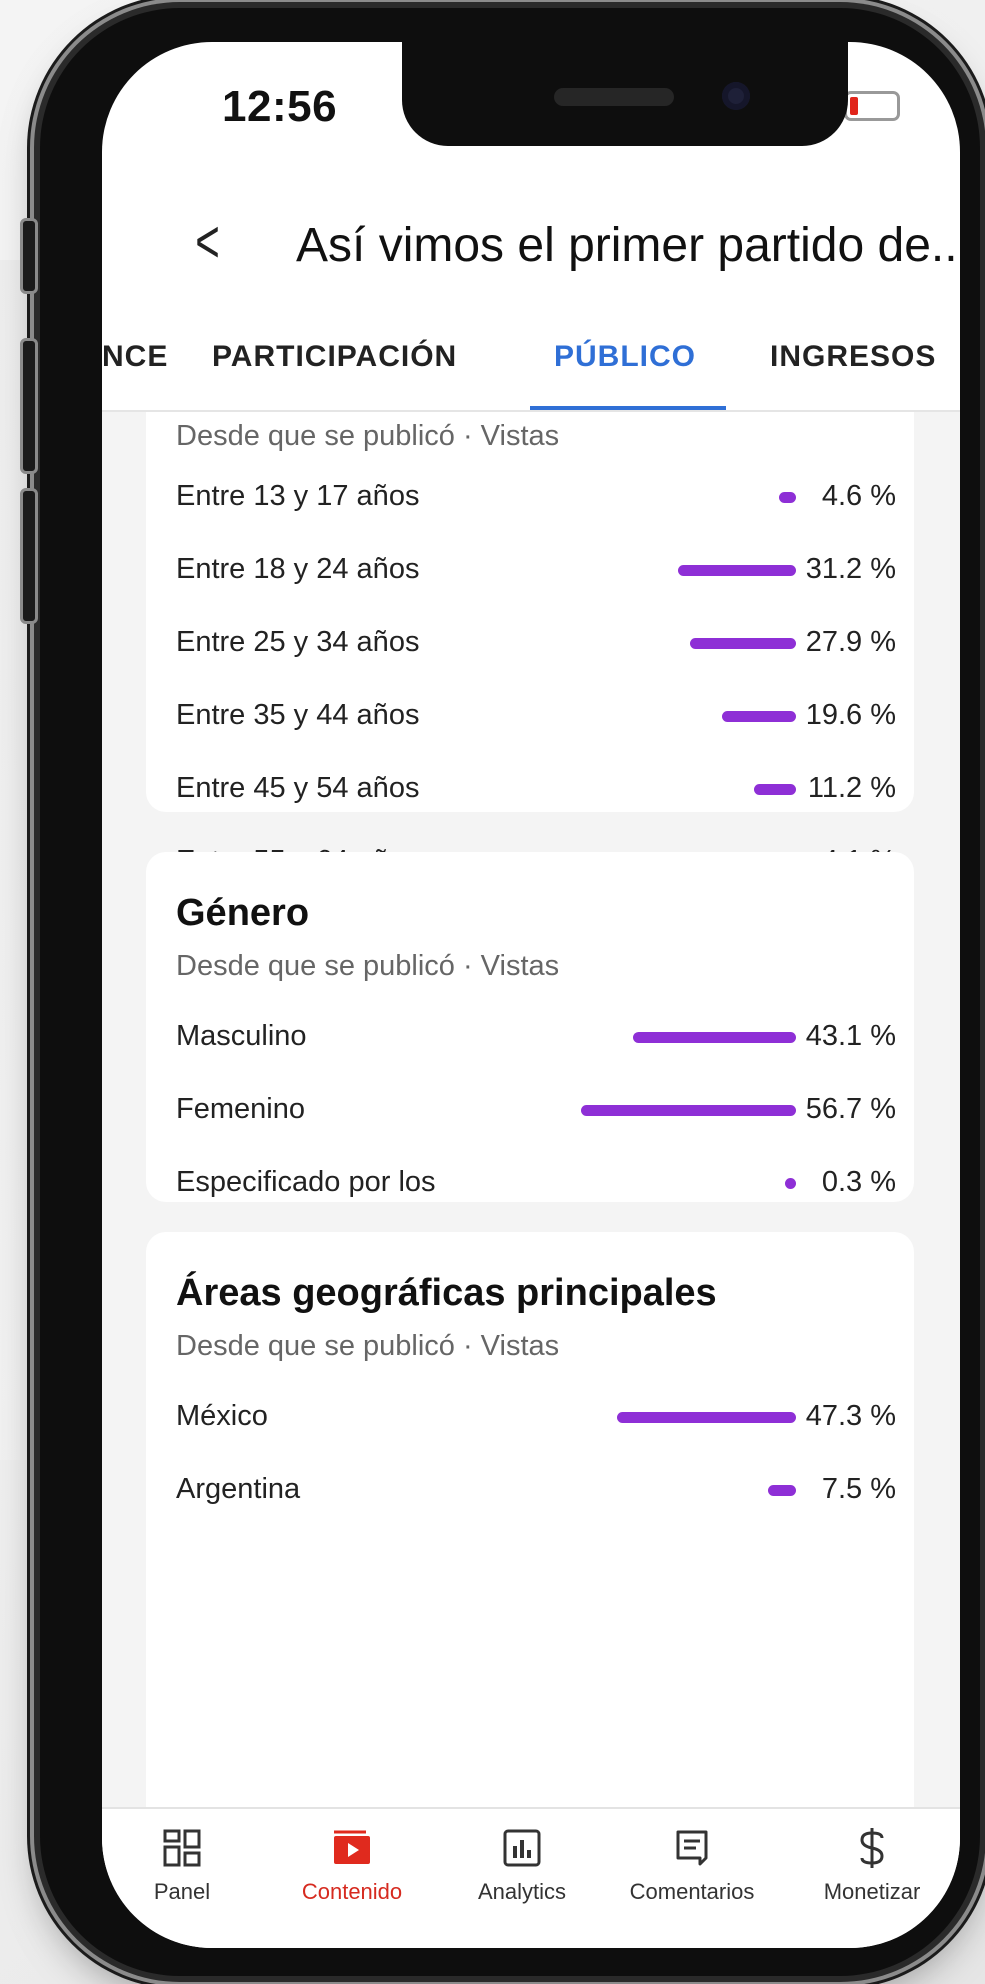 This screenshot has height=1984, width=985. Describe the element at coordinates (692, 1891) in the screenshot. I see `nav-comentarios-label: Comentarios` at that location.